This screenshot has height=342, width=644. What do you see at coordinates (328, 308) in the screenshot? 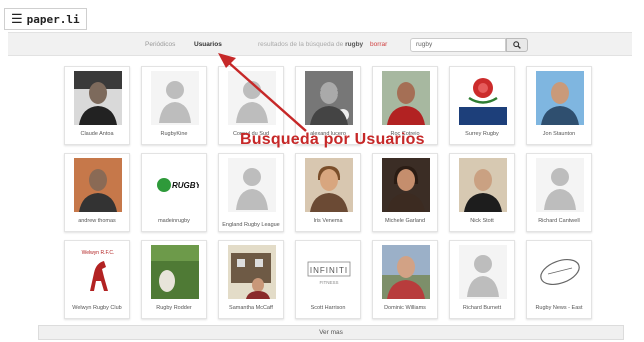
I see `user-name: Scott Harrison` at bounding box center [328, 308].